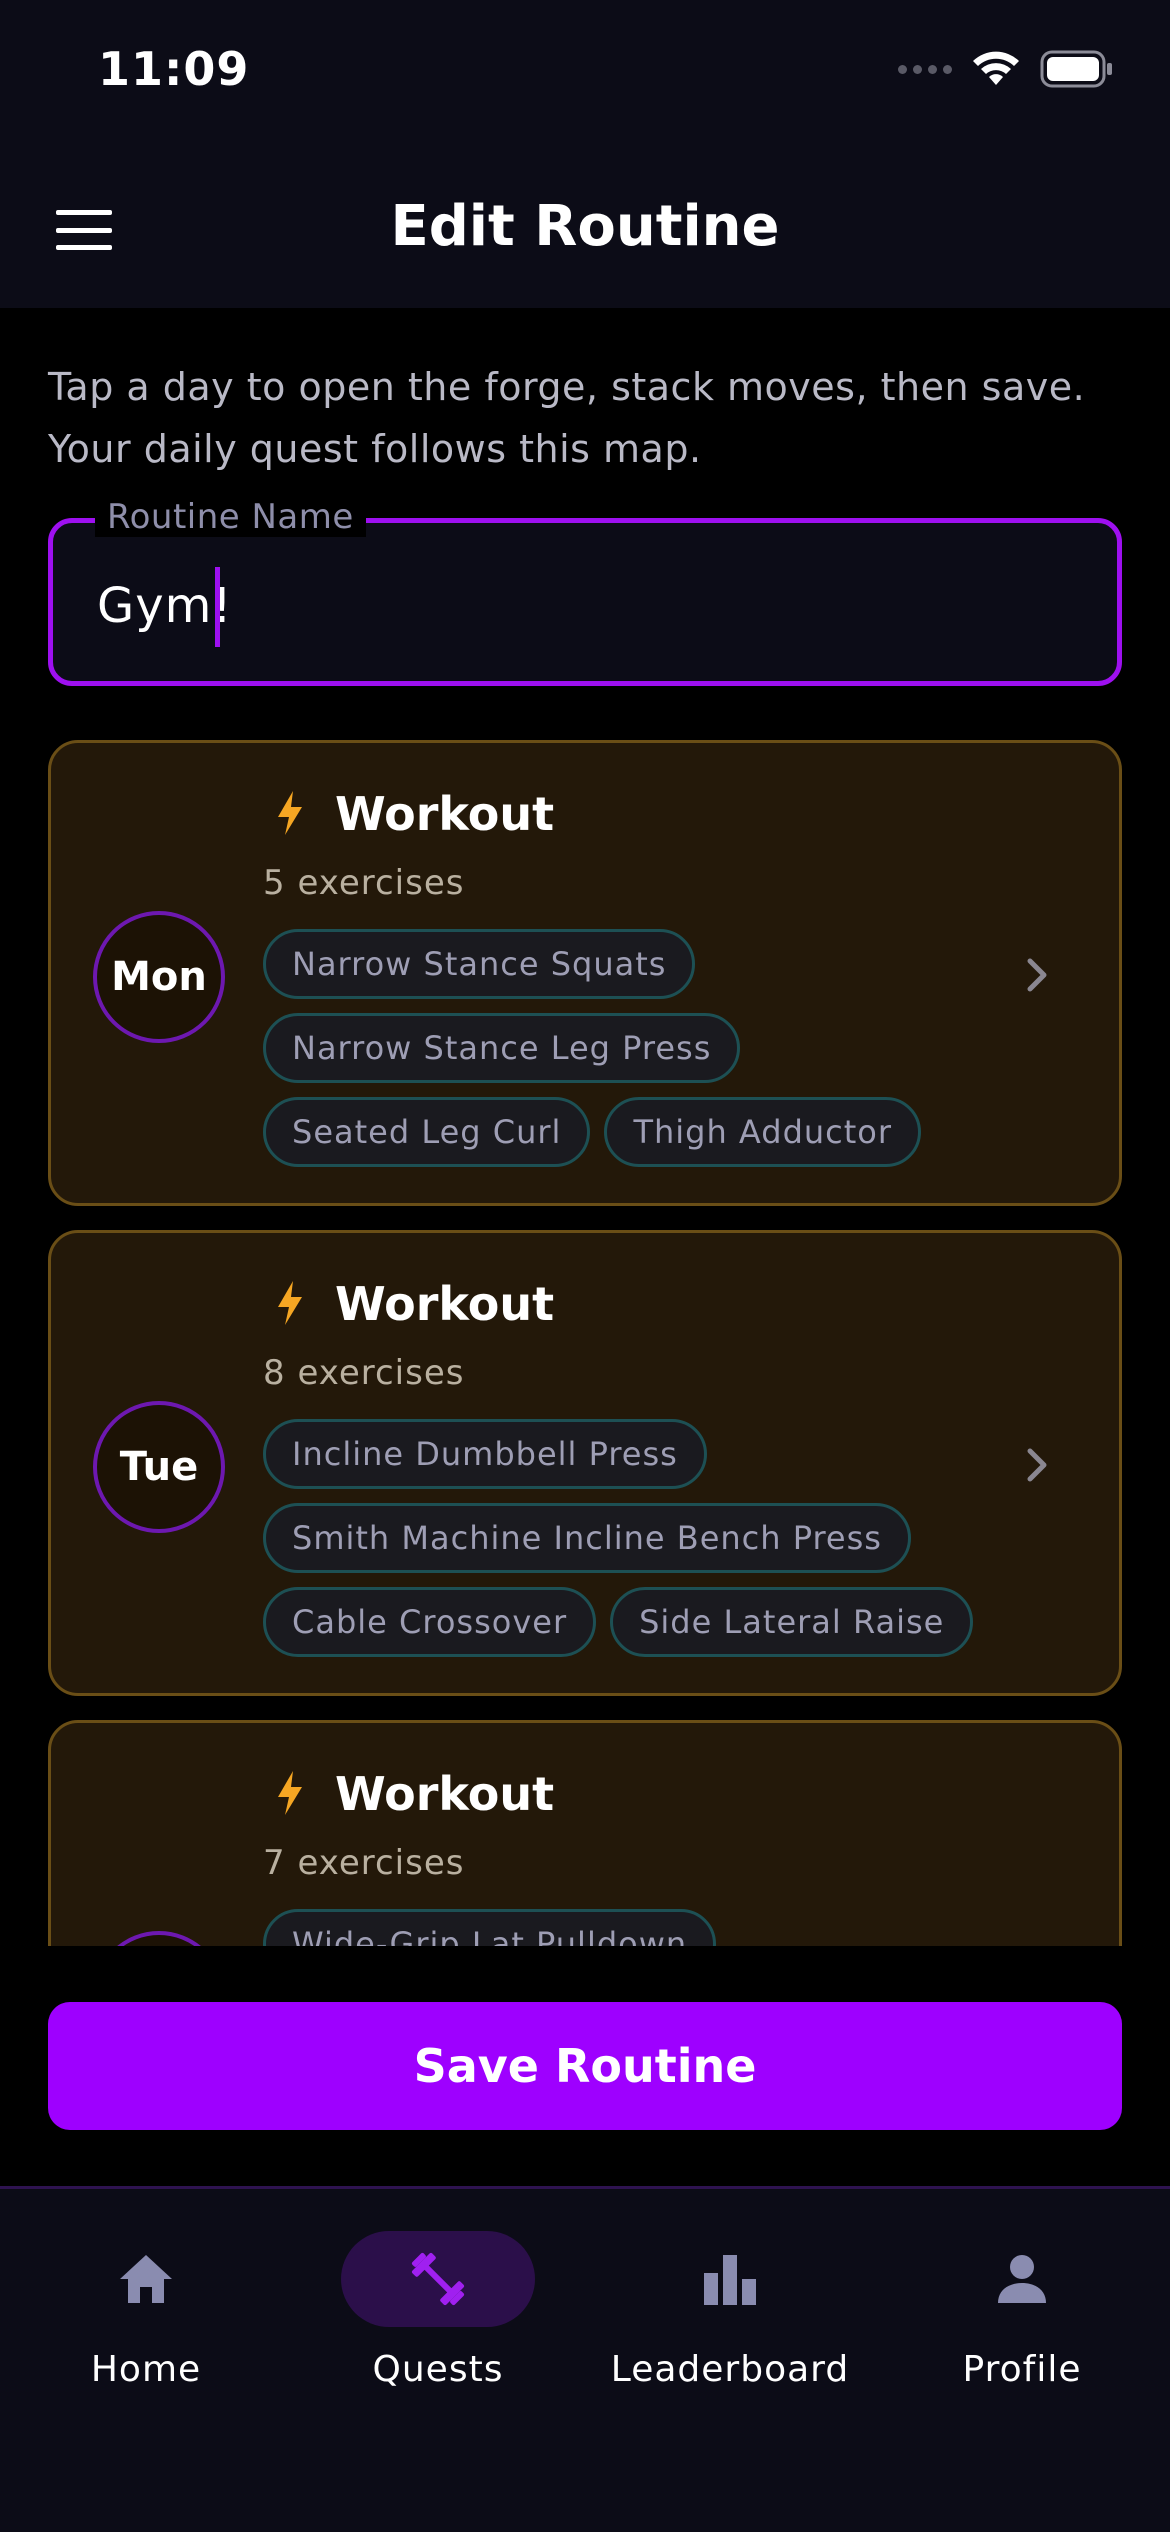  Describe the element at coordinates (174, 69) in the screenshot. I see `status-time: 11:09` at that location.